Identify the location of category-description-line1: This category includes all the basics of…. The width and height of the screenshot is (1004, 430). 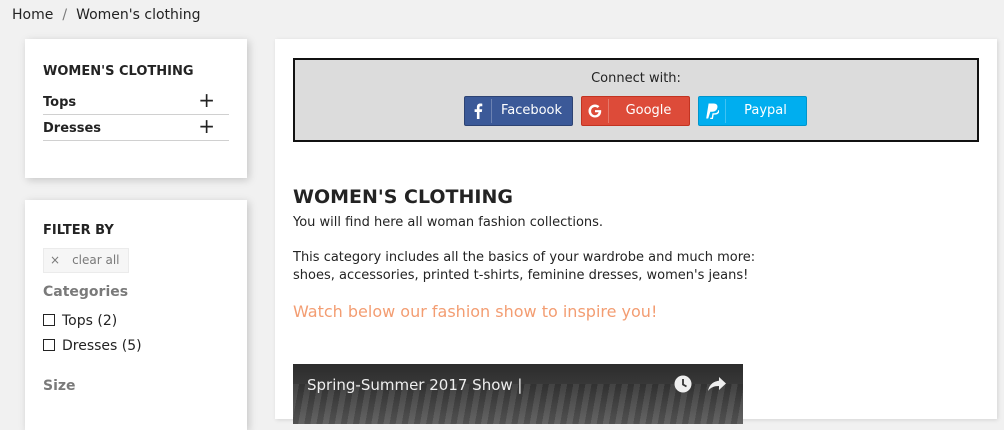
(524, 257).